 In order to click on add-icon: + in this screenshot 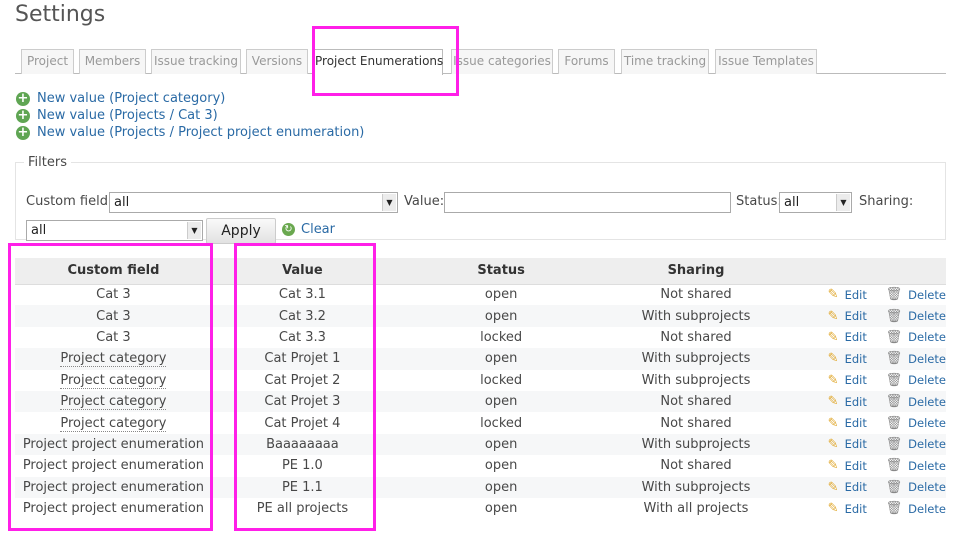, I will do `click(23, 115)`.